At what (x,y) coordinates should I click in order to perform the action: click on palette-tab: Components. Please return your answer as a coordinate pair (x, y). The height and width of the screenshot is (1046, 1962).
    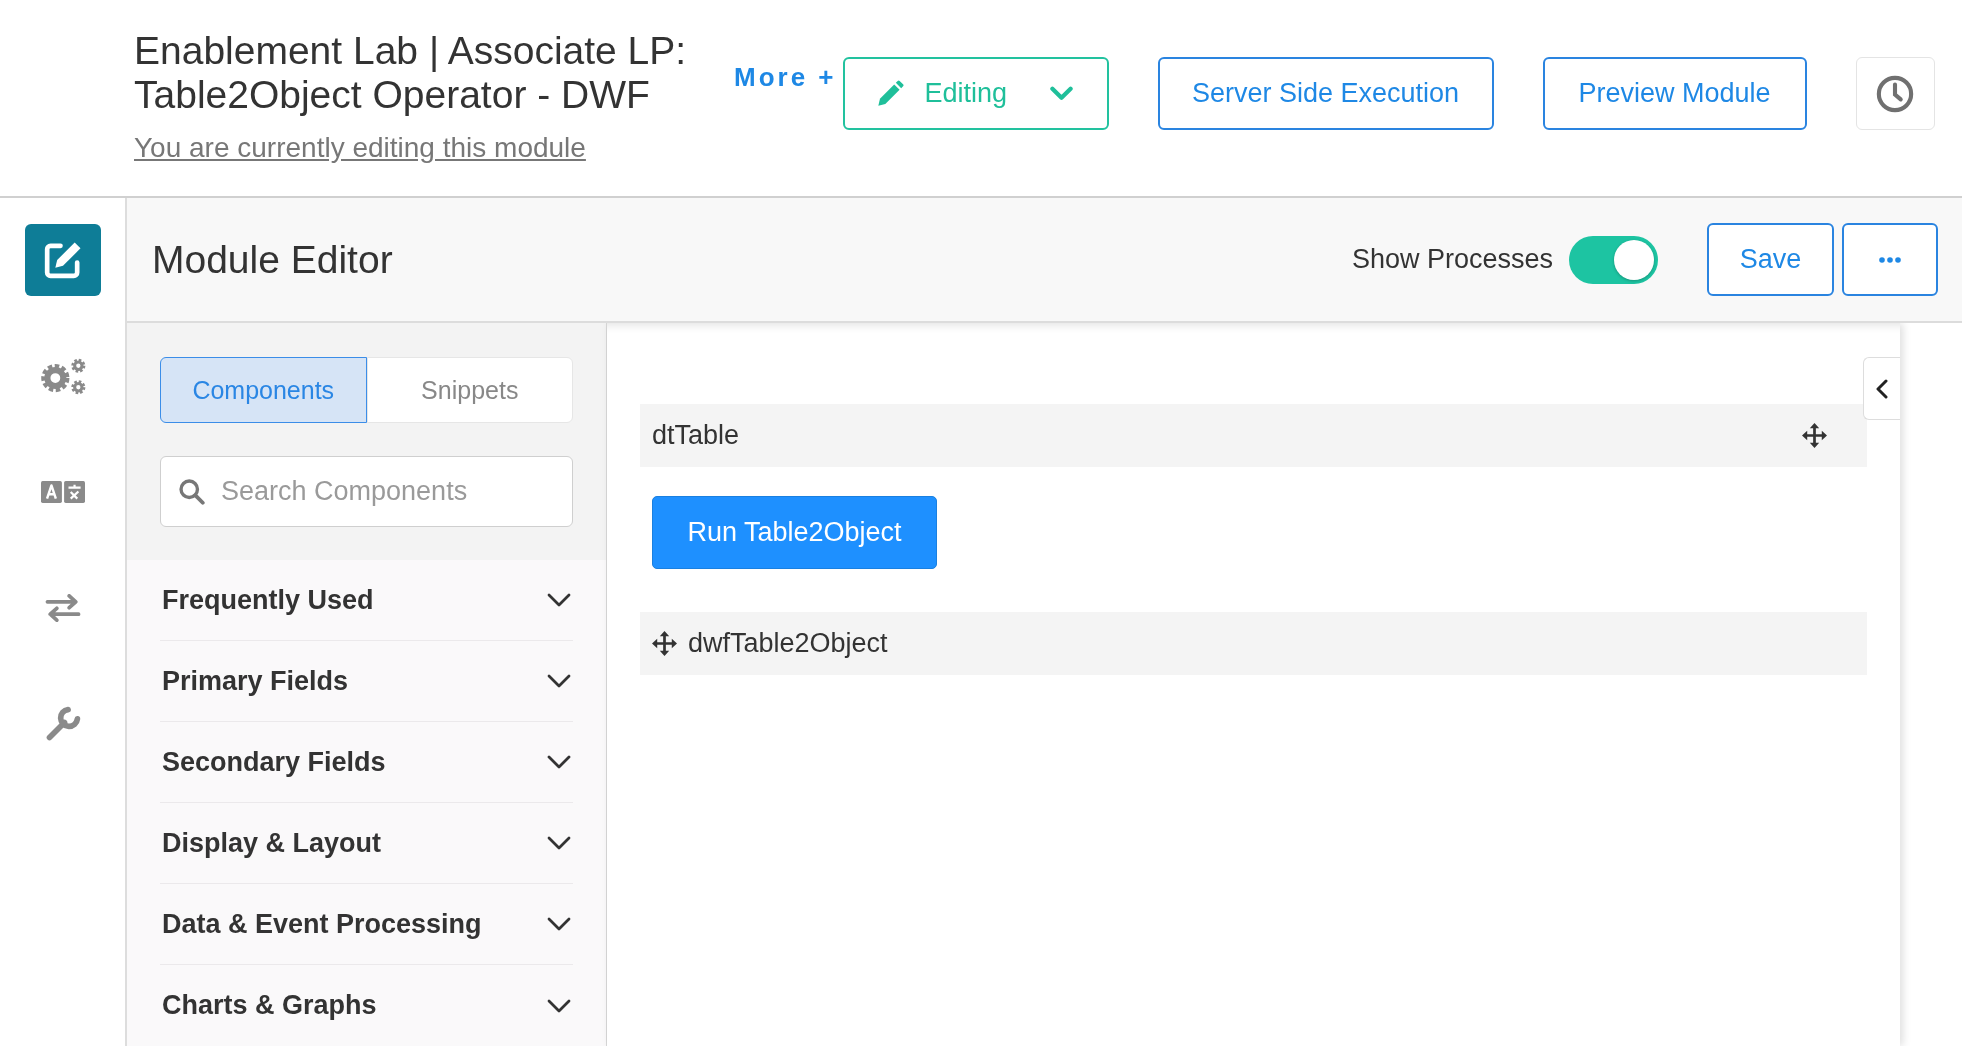
    Looking at the image, I should click on (263, 390).